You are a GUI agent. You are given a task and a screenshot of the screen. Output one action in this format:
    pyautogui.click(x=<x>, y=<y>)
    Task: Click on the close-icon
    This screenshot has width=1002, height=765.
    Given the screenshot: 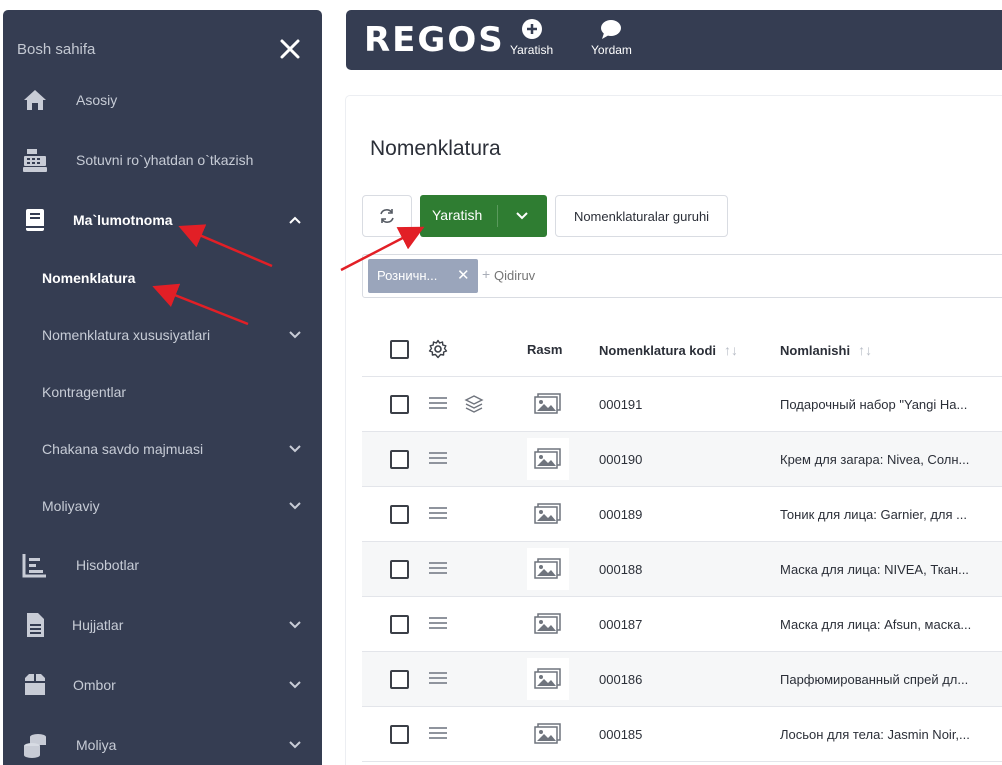 What is the action you would take?
    pyautogui.click(x=290, y=49)
    